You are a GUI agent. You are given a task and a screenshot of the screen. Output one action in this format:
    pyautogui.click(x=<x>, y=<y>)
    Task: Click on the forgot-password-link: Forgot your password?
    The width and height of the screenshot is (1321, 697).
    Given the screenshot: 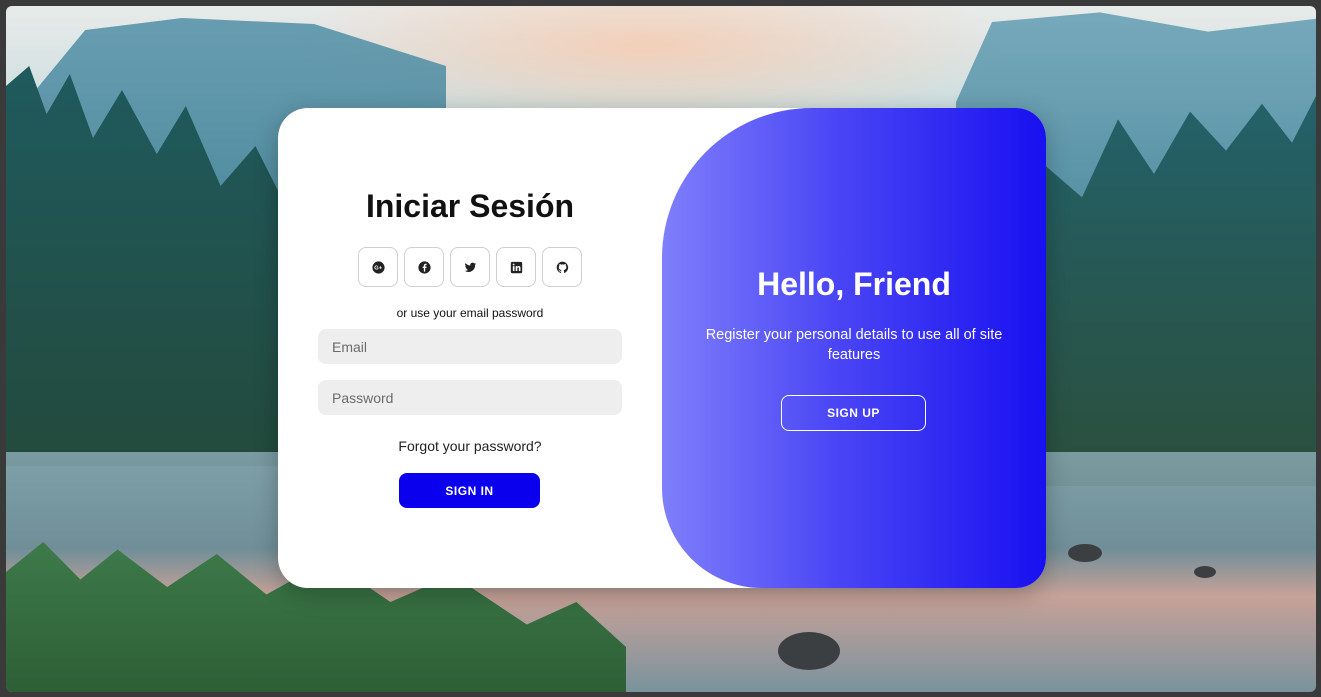 What is the action you would take?
    pyautogui.click(x=470, y=446)
    